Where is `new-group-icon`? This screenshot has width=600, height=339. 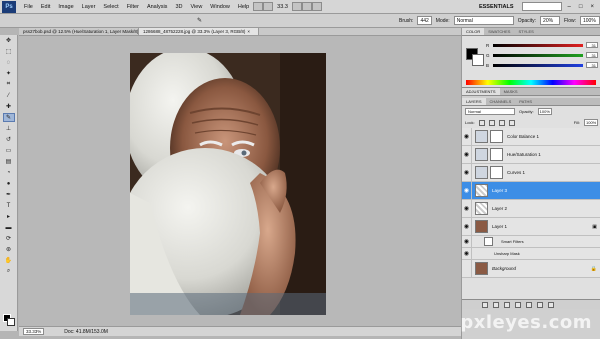
new-group-icon is located at coordinates (529, 304).